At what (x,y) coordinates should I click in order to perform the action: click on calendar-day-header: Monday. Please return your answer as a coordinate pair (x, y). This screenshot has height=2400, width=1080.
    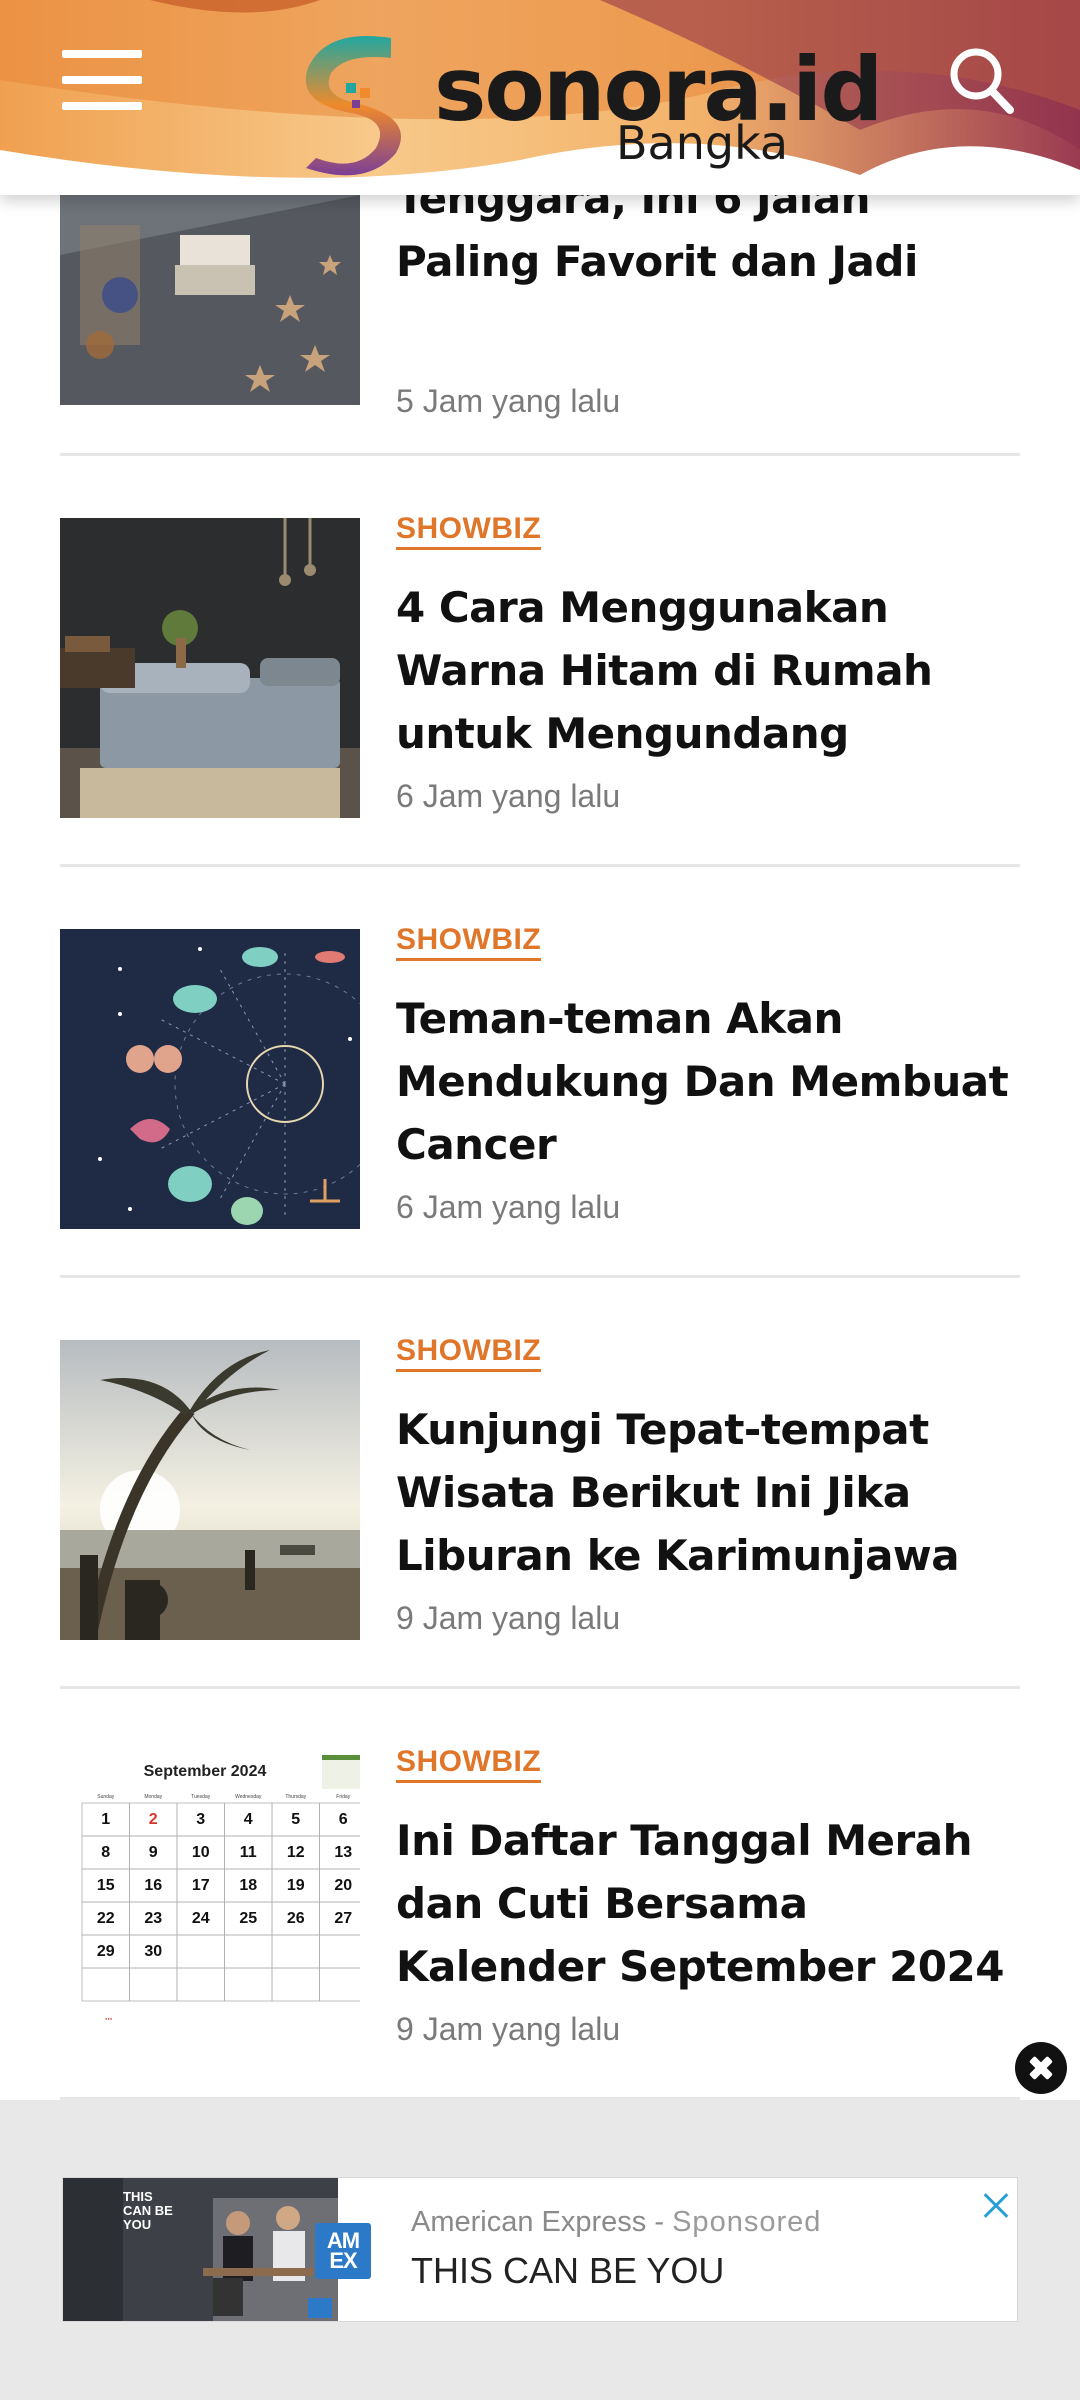
    Looking at the image, I should click on (153, 1797).